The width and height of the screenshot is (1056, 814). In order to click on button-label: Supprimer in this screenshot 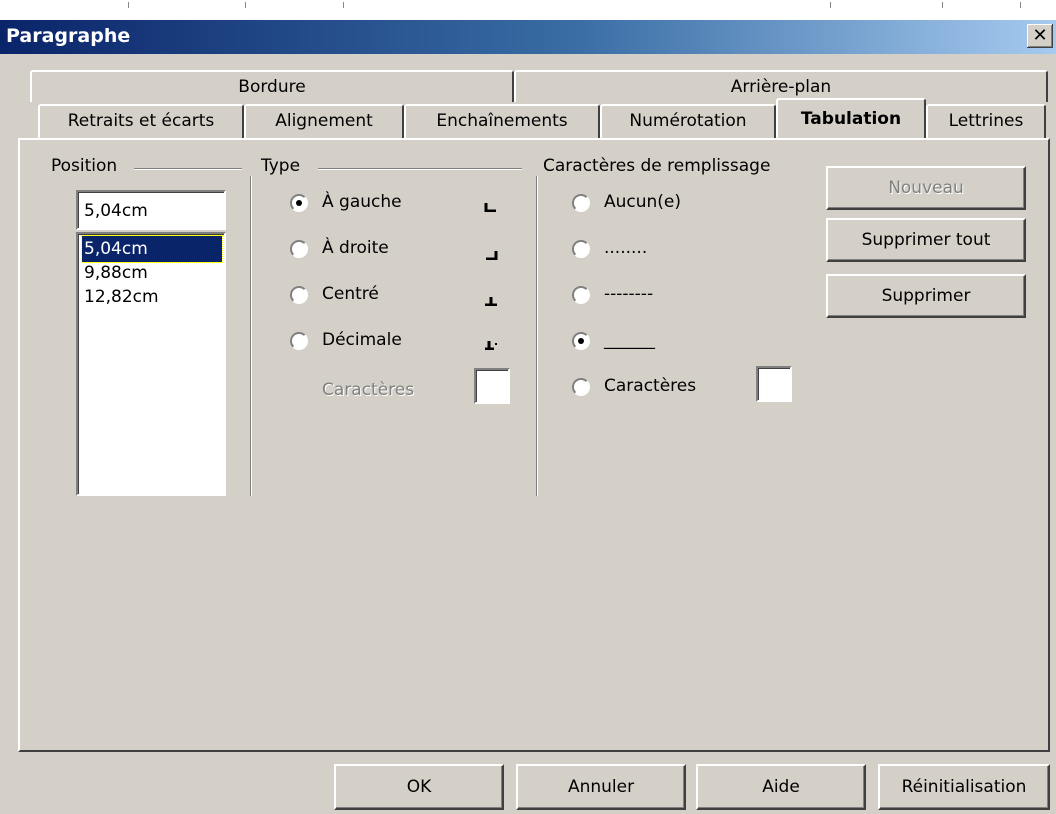, I will do `click(926, 296)`.